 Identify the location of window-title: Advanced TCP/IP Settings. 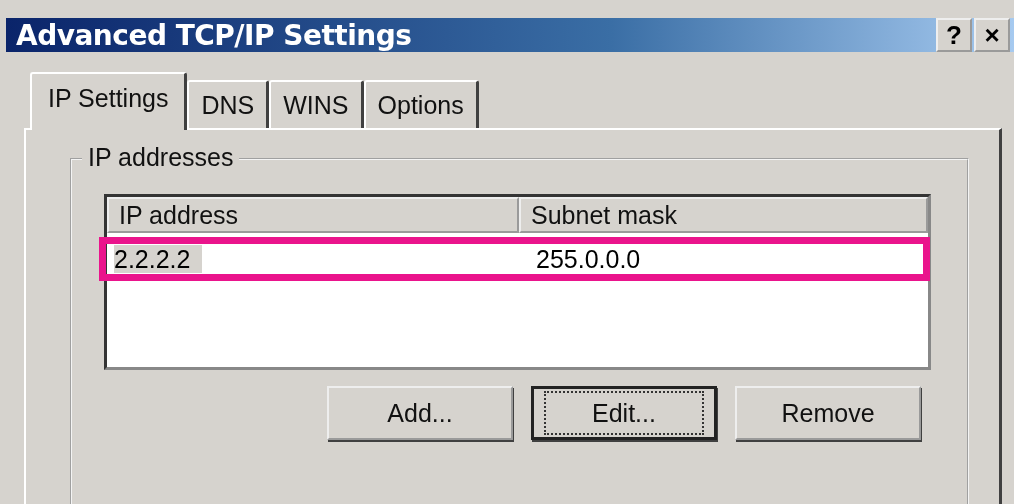
(214, 35).